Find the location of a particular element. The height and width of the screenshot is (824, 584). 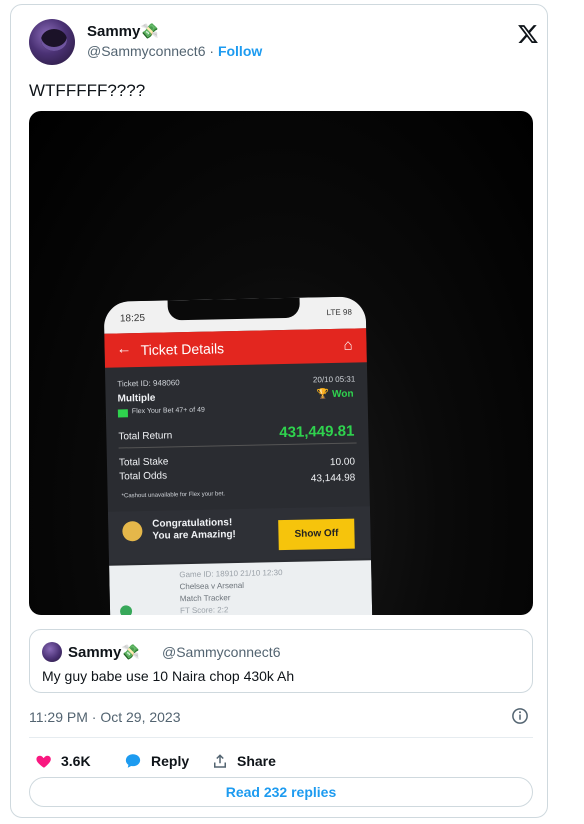

flex-text: Flex Your Bet 47+ of 49 is located at coordinates (168, 411).